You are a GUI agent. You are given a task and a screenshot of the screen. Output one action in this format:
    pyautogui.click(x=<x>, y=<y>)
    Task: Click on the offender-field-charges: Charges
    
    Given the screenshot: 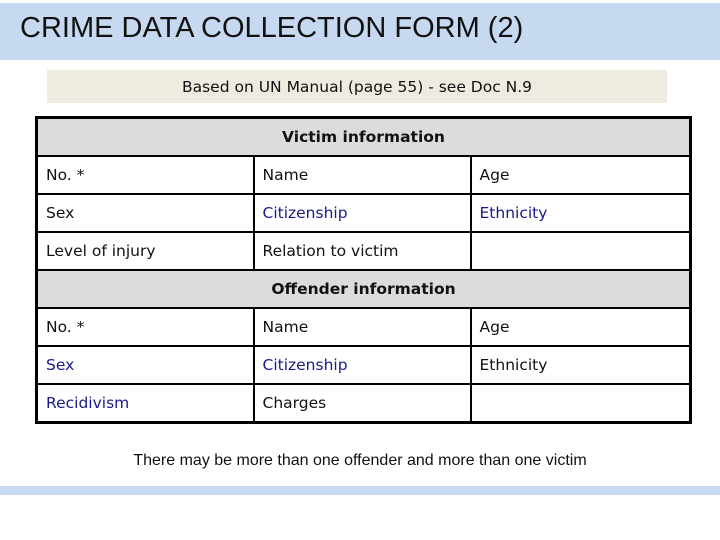 What is the action you would take?
    pyautogui.click(x=362, y=403)
    